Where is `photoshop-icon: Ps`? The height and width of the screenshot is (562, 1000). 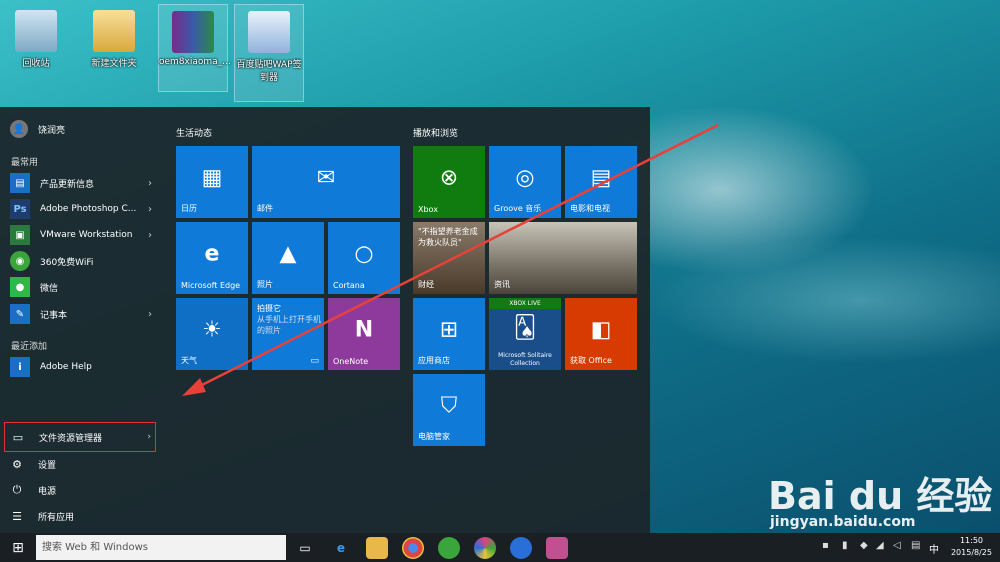 photoshop-icon: Ps is located at coordinates (20, 209).